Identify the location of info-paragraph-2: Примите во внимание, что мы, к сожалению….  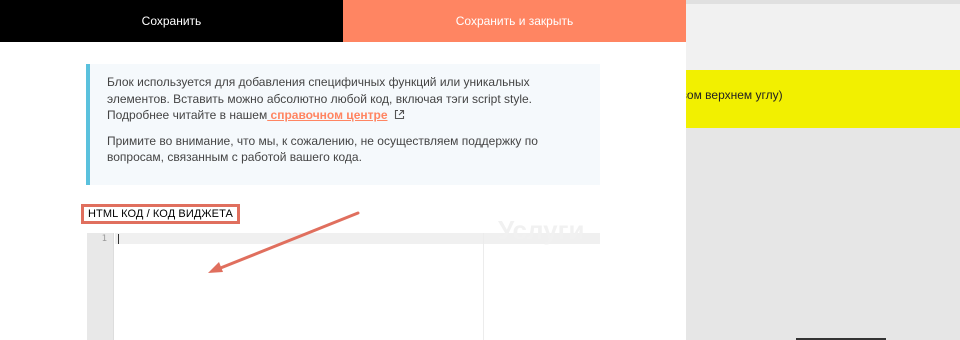
(322, 149).